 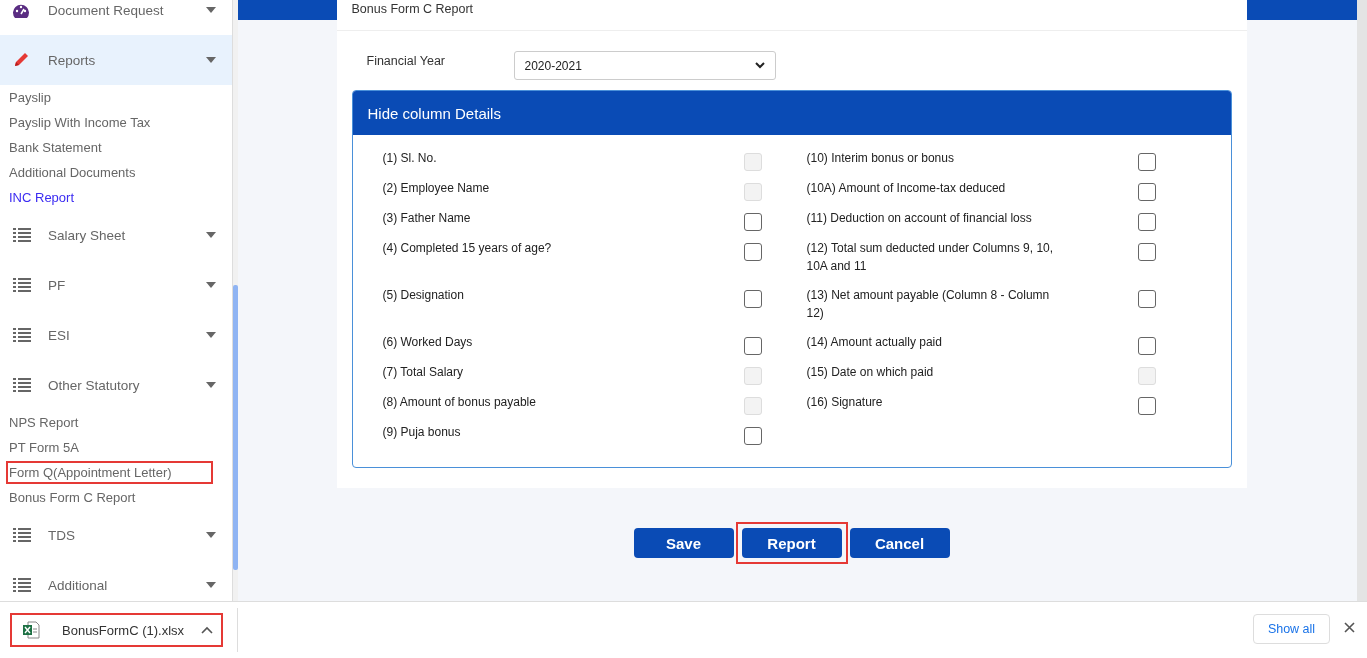 I want to click on panel-title: Hide column Details, so click(x=791, y=113).